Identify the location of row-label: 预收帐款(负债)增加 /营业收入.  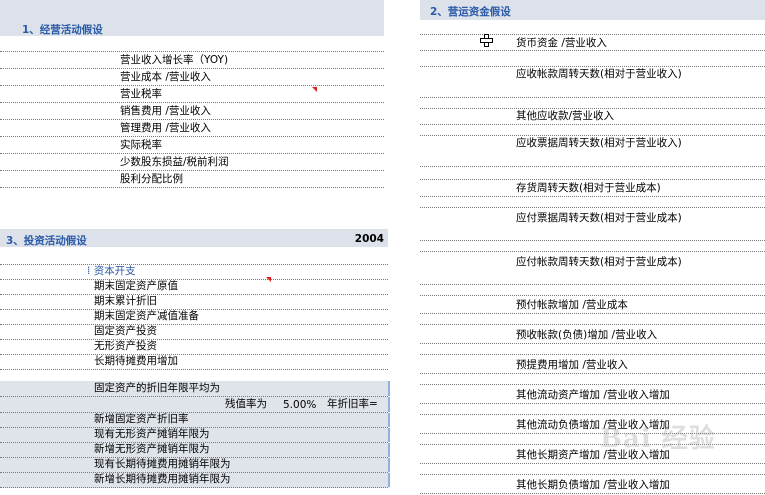
(587, 335).